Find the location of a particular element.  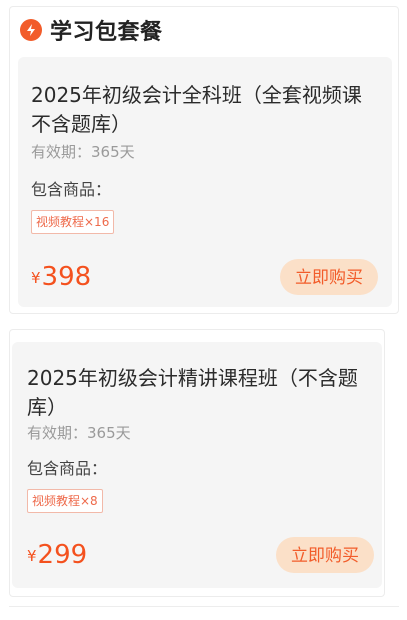

price-value: 398 is located at coordinates (66, 277).